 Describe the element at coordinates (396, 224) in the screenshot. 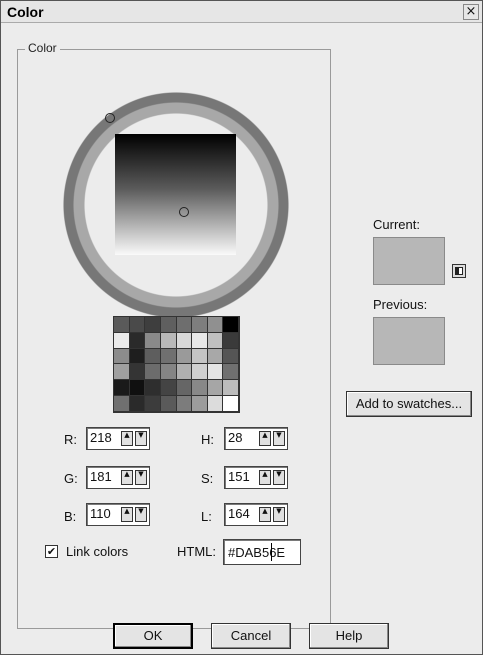

I see `current-label: Current:` at that location.